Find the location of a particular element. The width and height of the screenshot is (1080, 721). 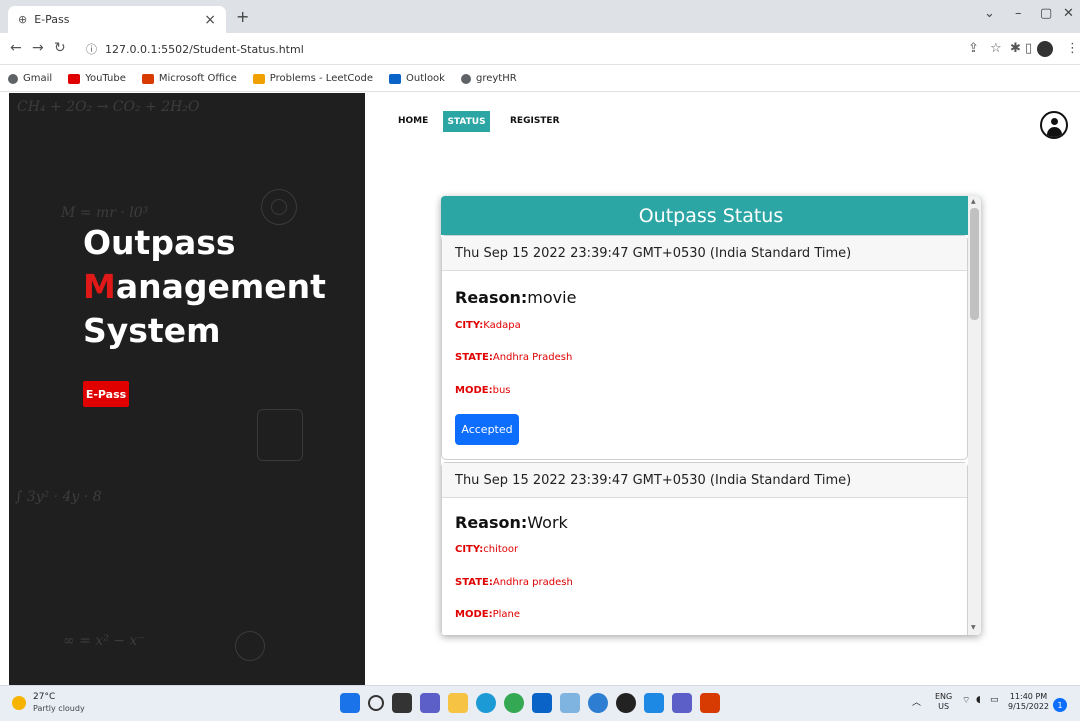

status-scrollbar: ▲ ▼ is located at coordinates (974, 415).